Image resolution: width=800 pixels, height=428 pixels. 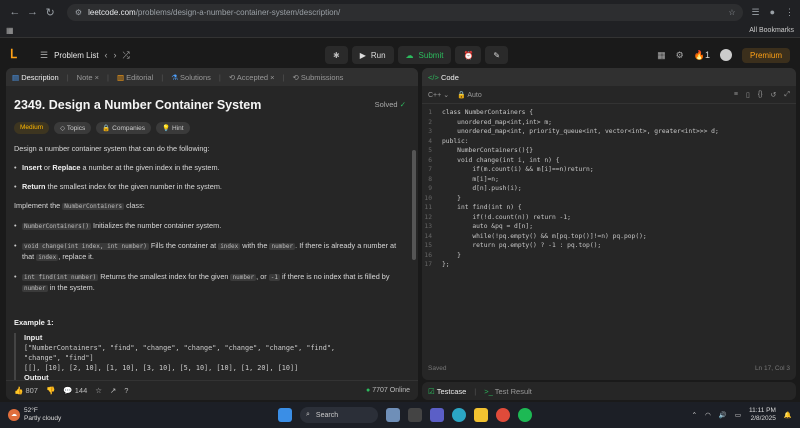 What do you see at coordinates (17, 55) in the screenshot?
I see `leetcode-logo-icon: ᒪ` at bounding box center [17, 55].